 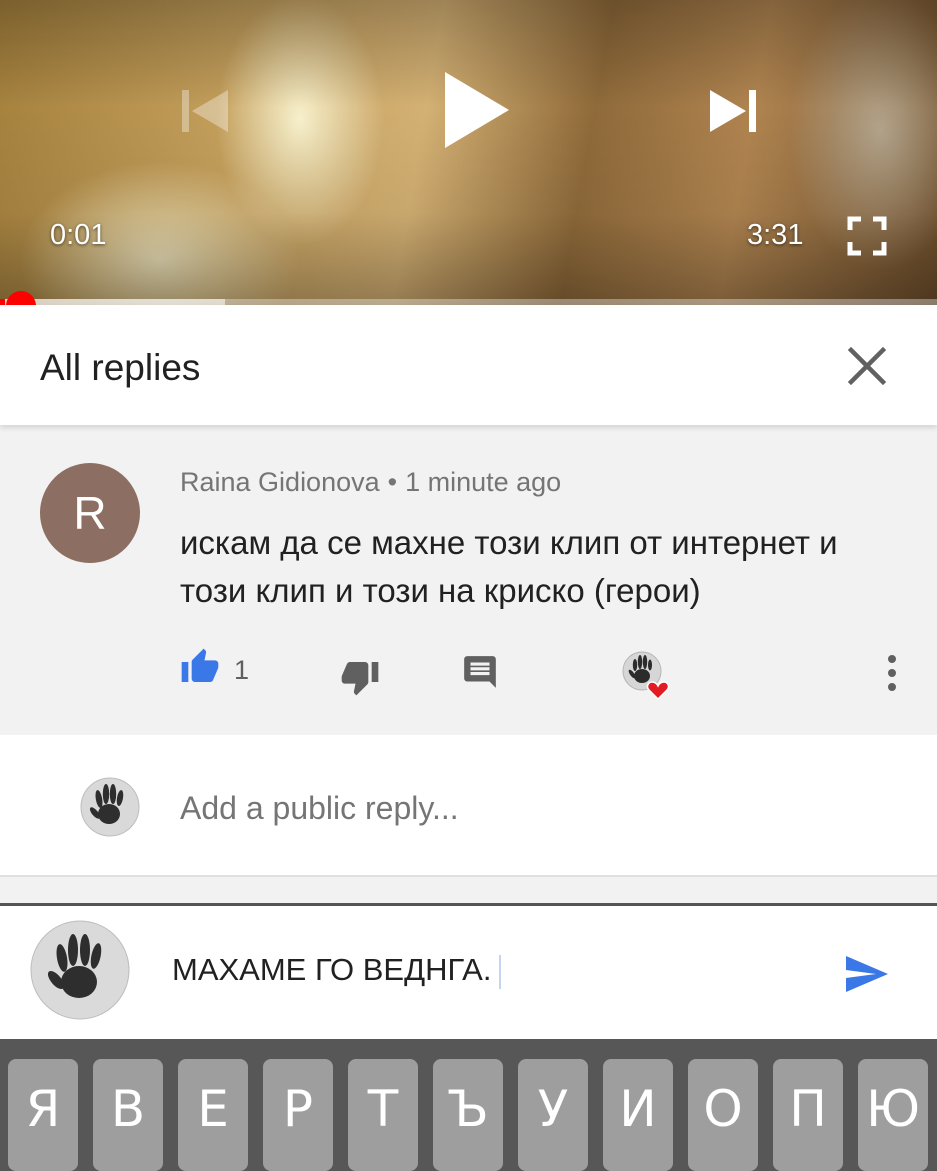 I want to click on creator-heart-icon, so click(x=646, y=677).